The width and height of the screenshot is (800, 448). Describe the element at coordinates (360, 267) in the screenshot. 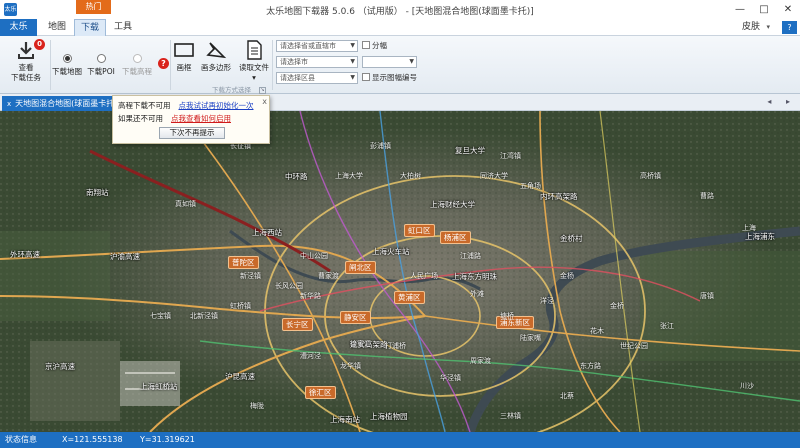

I see `district-label: 闸北区` at that location.